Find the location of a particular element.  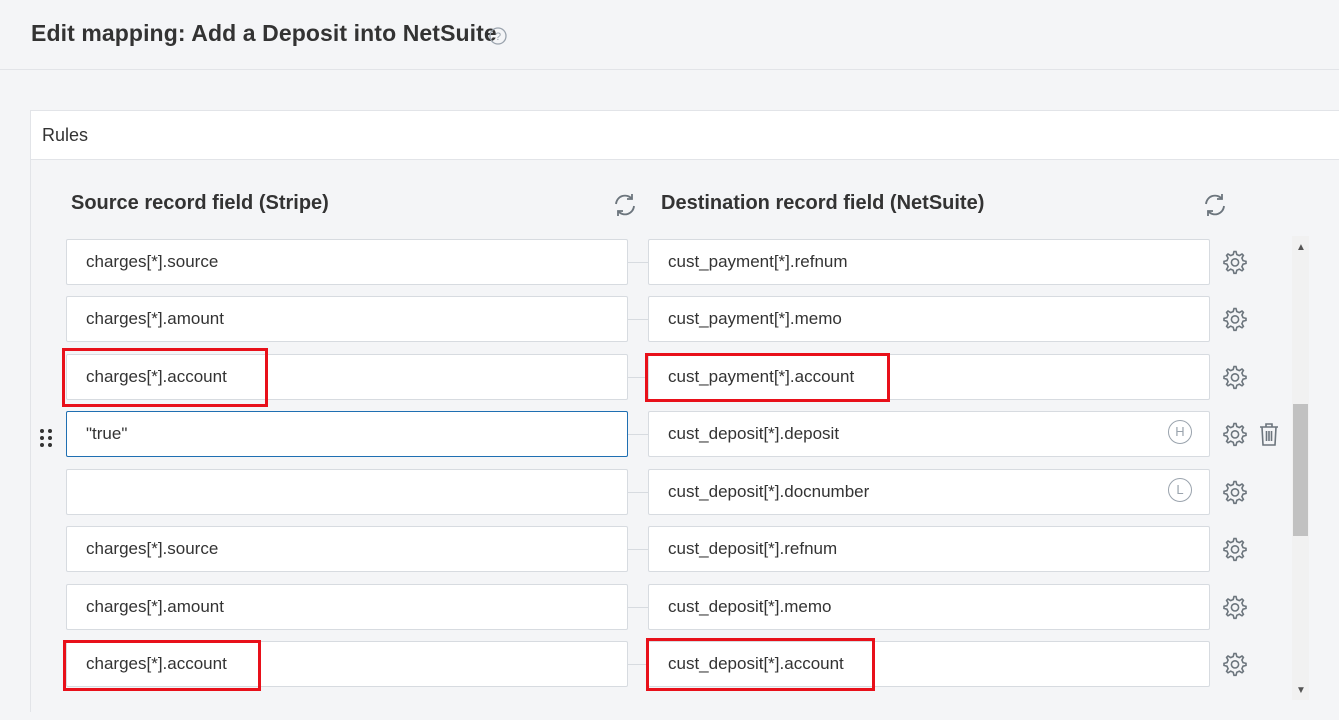

mapping-row: charges[*].amount cust_payment[*].memo is located at coordinates (660, 320).